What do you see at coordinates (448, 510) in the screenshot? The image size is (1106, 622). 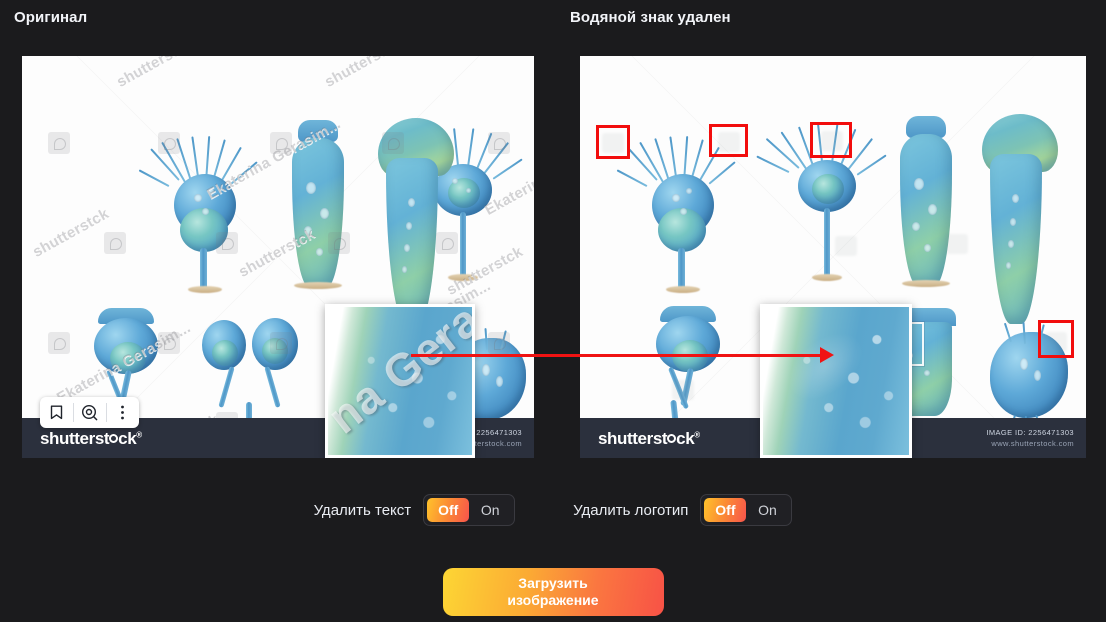 I see `remove-text-option-off: Off` at bounding box center [448, 510].